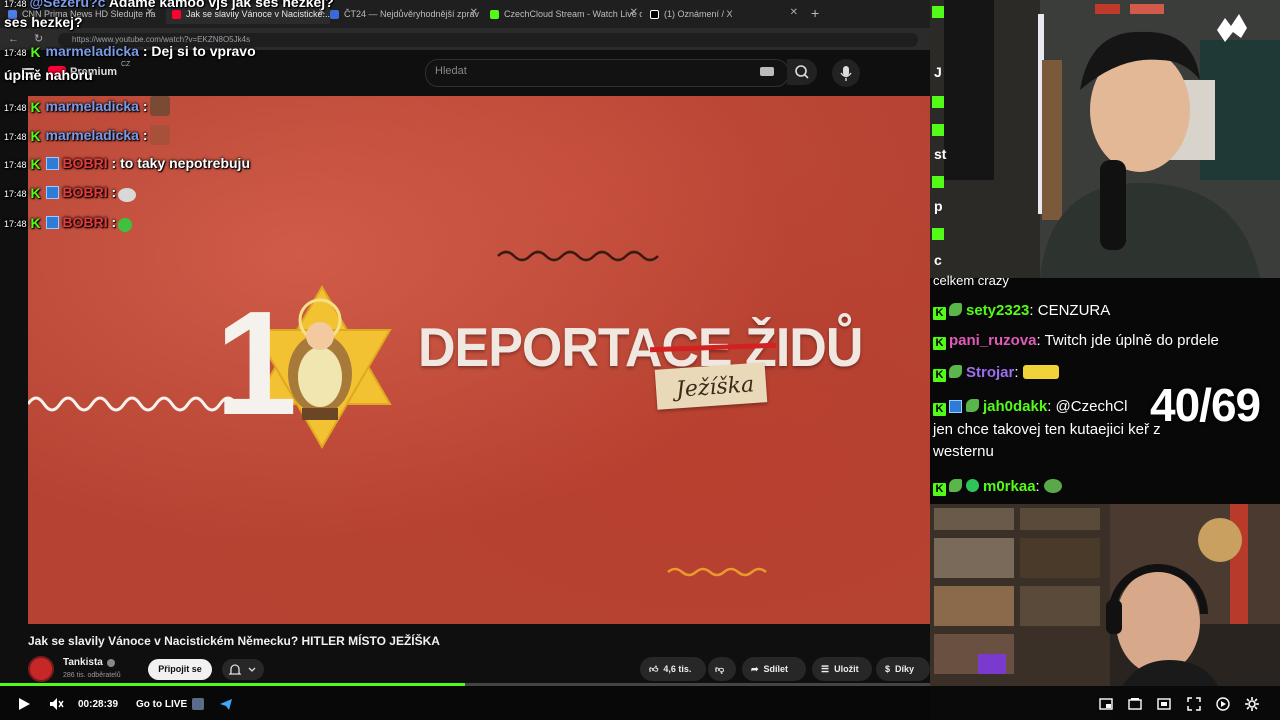  Describe the element at coordinates (1040, 372) in the screenshot. I see `car-emote-icon` at that location.